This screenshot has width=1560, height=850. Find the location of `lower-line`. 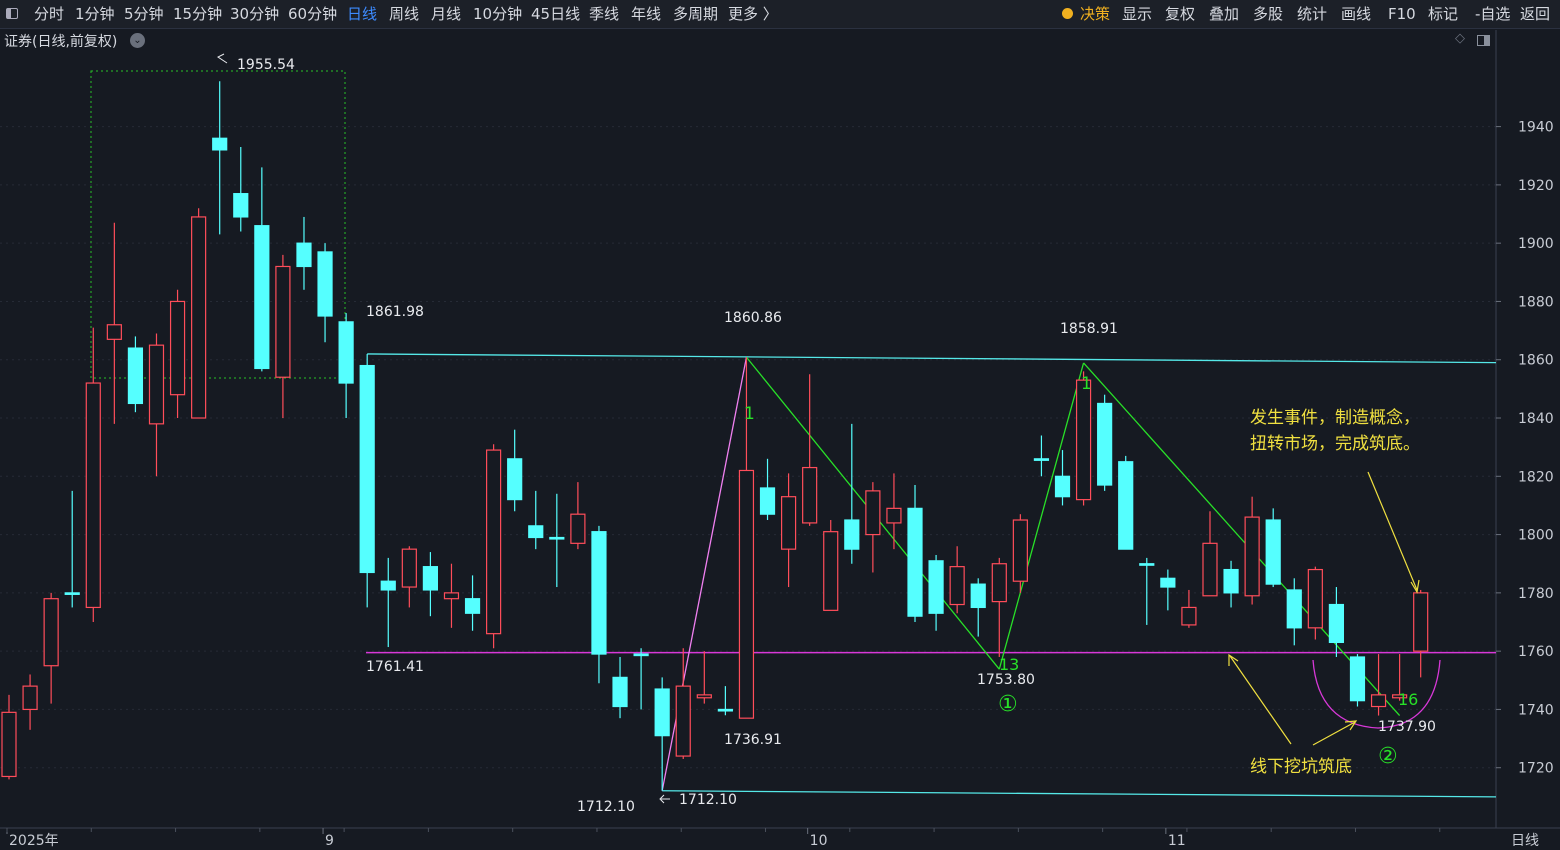

lower-line is located at coordinates (1079, 794).